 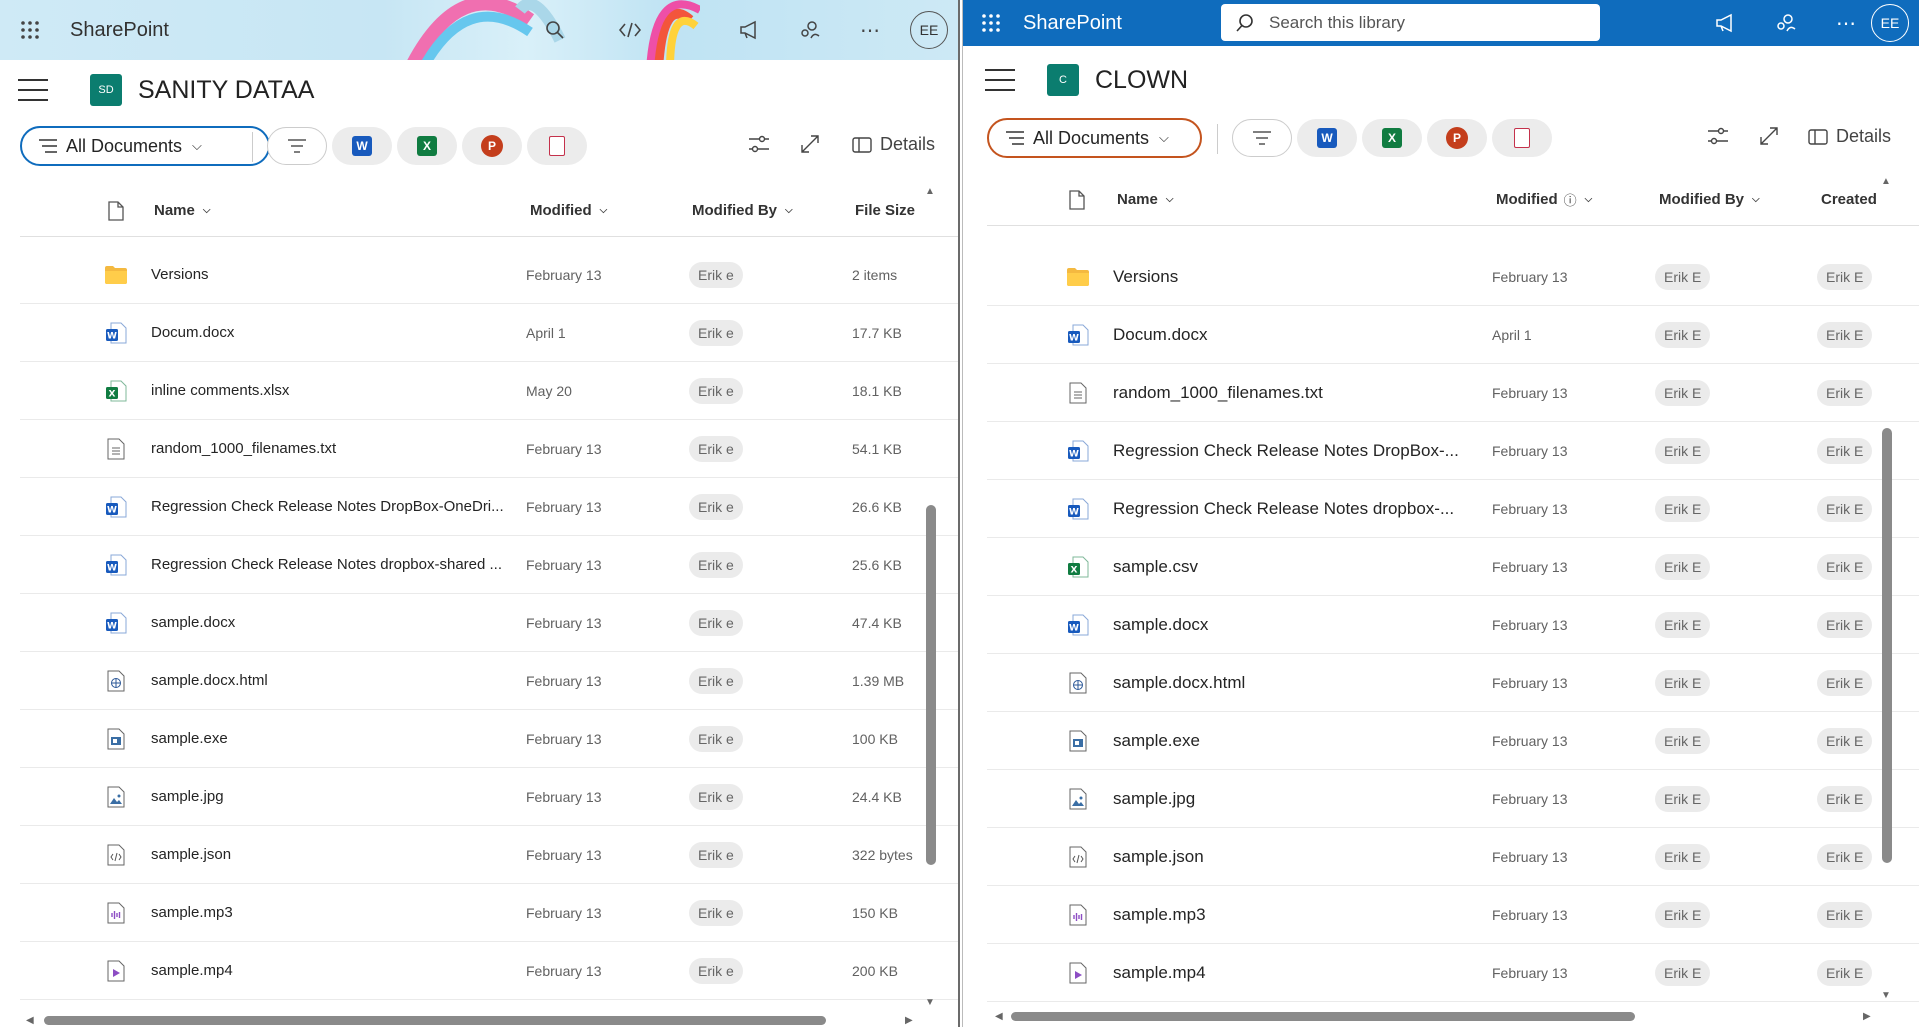 What do you see at coordinates (742, 210) in the screenshot?
I see `column-header-modified-by: Modified By ⌵` at bounding box center [742, 210].